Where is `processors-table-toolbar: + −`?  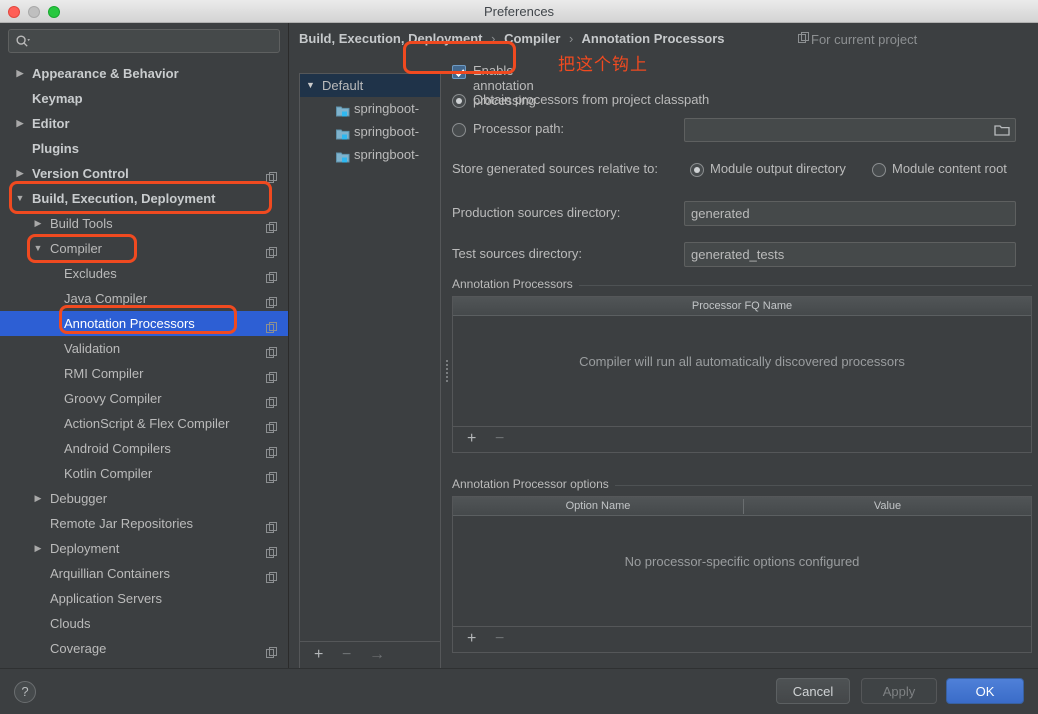 processors-table-toolbar: + − is located at coordinates (742, 439).